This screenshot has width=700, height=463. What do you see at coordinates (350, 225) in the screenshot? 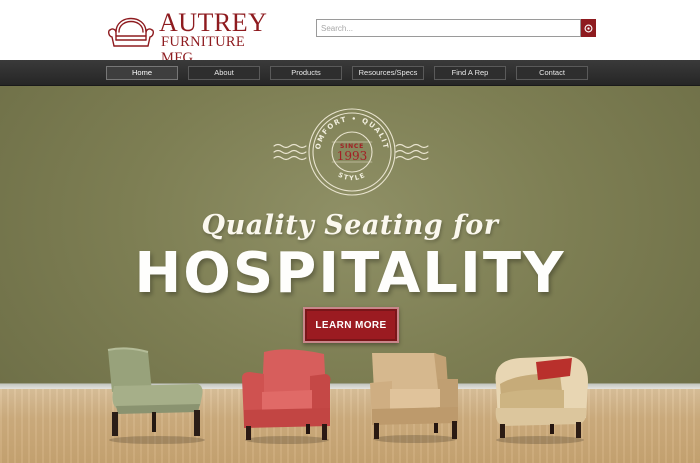
I see `hero-tagline: Quality Seating for` at bounding box center [350, 225].